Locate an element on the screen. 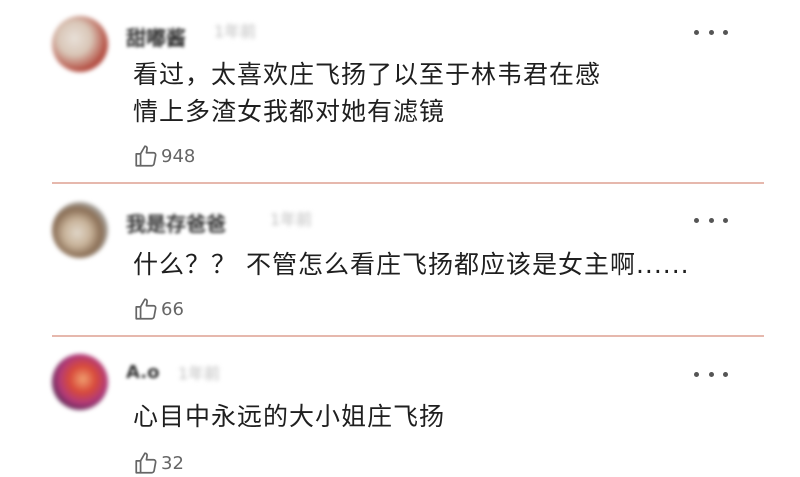  like-count: 32 is located at coordinates (172, 463).